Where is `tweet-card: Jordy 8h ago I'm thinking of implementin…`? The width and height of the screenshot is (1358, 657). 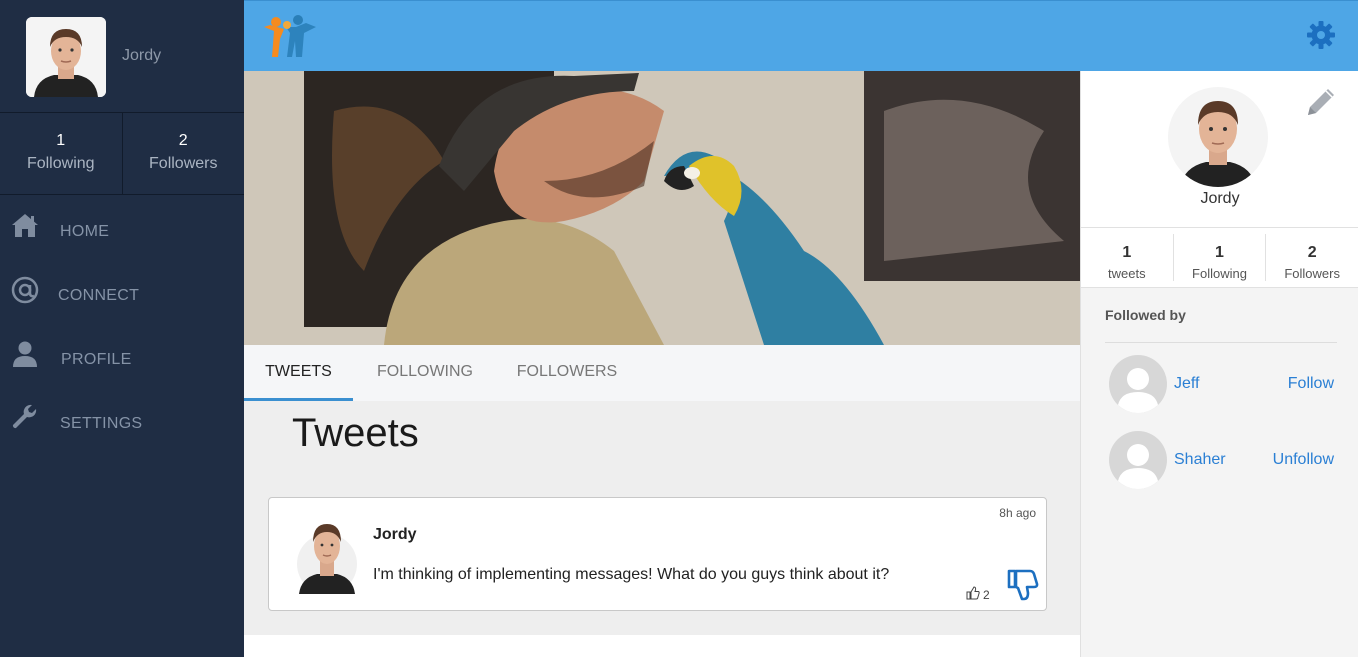
tweet-card: Jordy 8h ago I'm thinking of implementin… is located at coordinates (657, 554).